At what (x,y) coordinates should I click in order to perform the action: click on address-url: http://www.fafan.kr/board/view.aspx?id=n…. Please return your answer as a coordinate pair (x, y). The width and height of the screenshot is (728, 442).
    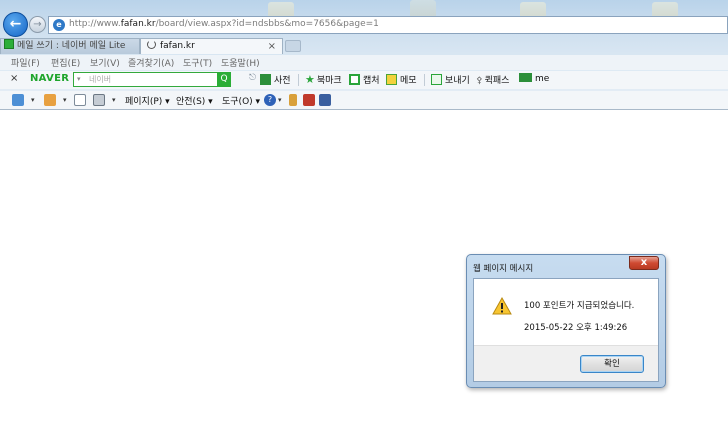
    Looking at the image, I should click on (224, 24).